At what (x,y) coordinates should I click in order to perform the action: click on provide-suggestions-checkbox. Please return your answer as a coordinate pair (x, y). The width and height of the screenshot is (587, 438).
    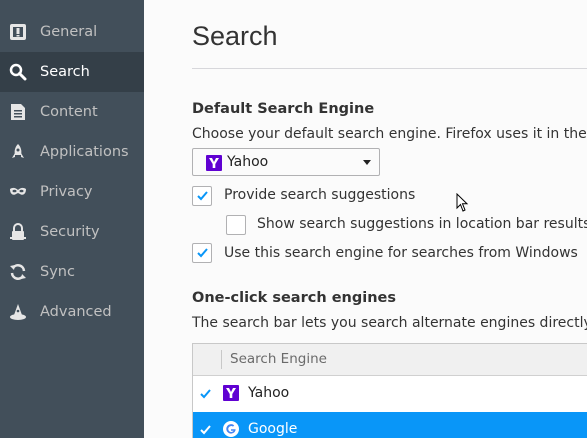
    Looking at the image, I should click on (202, 196).